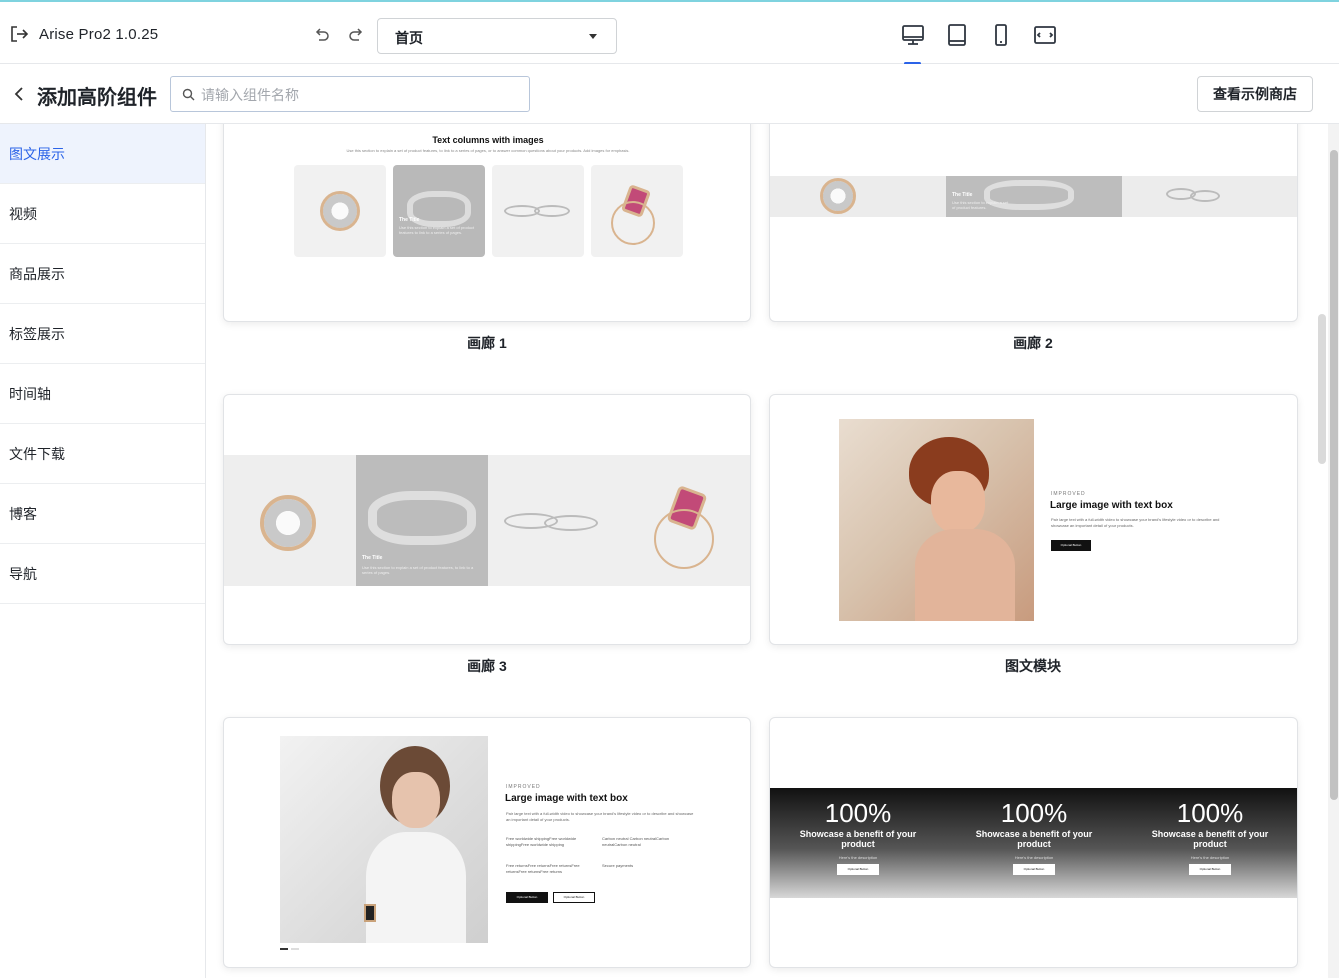  What do you see at coordinates (102, 154) in the screenshot?
I see `sidebar-item-image-text: 图文展示` at bounding box center [102, 154].